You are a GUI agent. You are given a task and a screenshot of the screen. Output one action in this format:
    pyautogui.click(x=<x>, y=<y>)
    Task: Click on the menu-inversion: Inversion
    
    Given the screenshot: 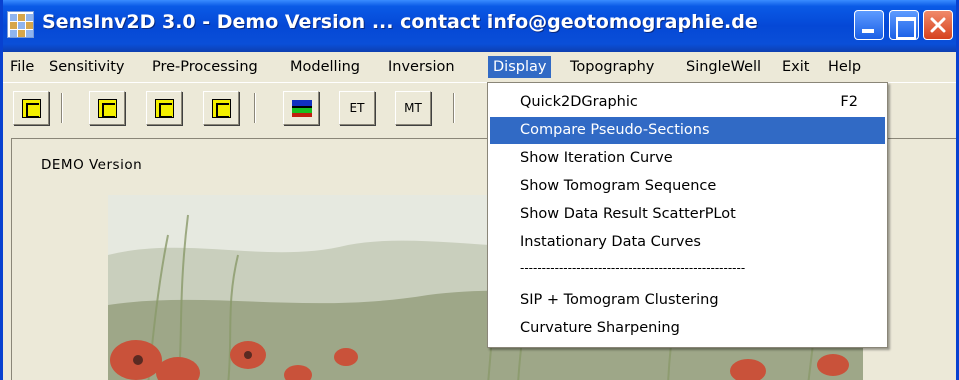 What is the action you would take?
    pyautogui.click(x=421, y=67)
    